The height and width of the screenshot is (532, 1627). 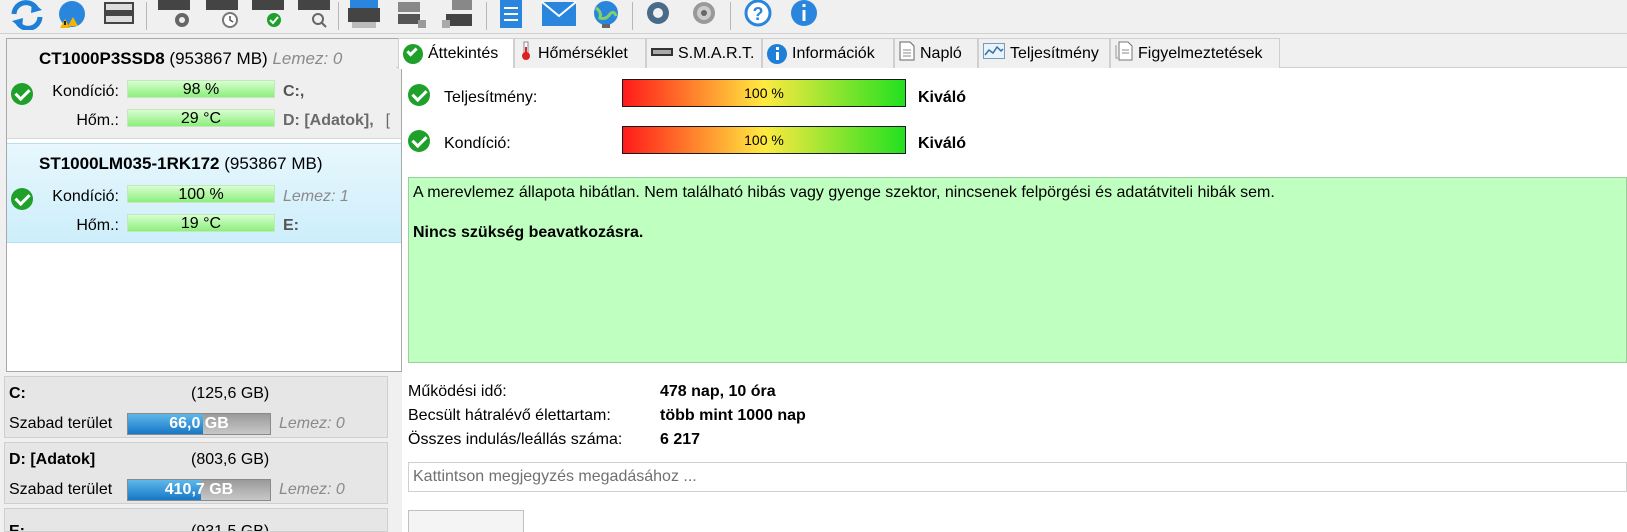 I want to click on free-space-value: 410,7 GB, so click(x=199, y=489).